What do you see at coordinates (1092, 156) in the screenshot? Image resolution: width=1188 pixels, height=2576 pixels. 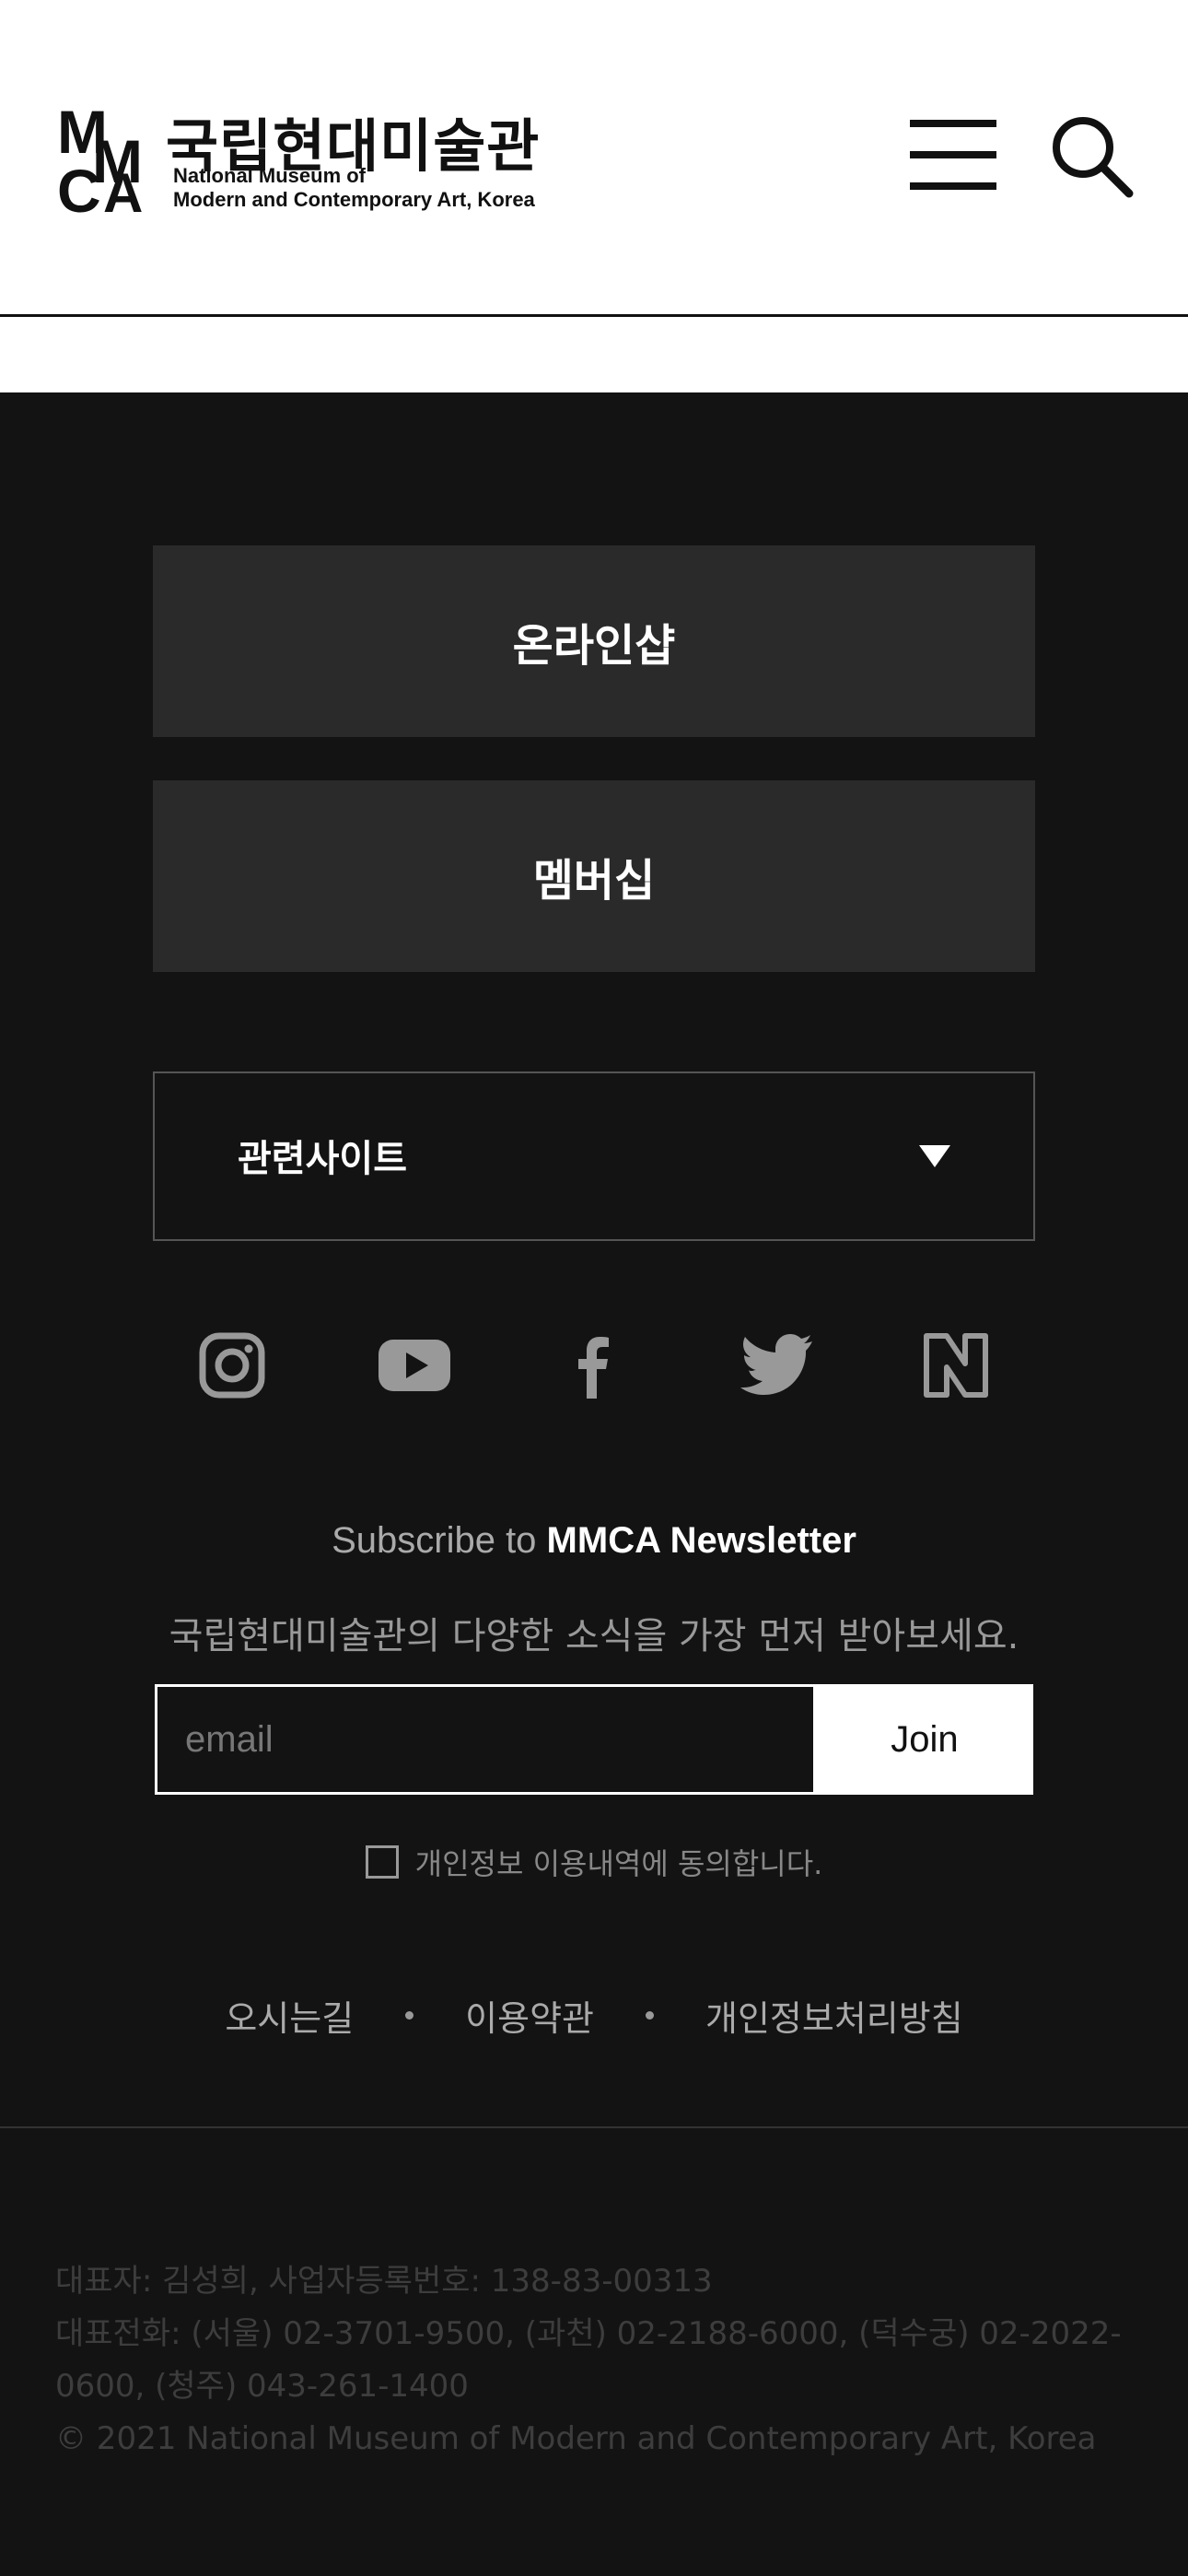 I see `search-icon` at bounding box center [1092, 156].